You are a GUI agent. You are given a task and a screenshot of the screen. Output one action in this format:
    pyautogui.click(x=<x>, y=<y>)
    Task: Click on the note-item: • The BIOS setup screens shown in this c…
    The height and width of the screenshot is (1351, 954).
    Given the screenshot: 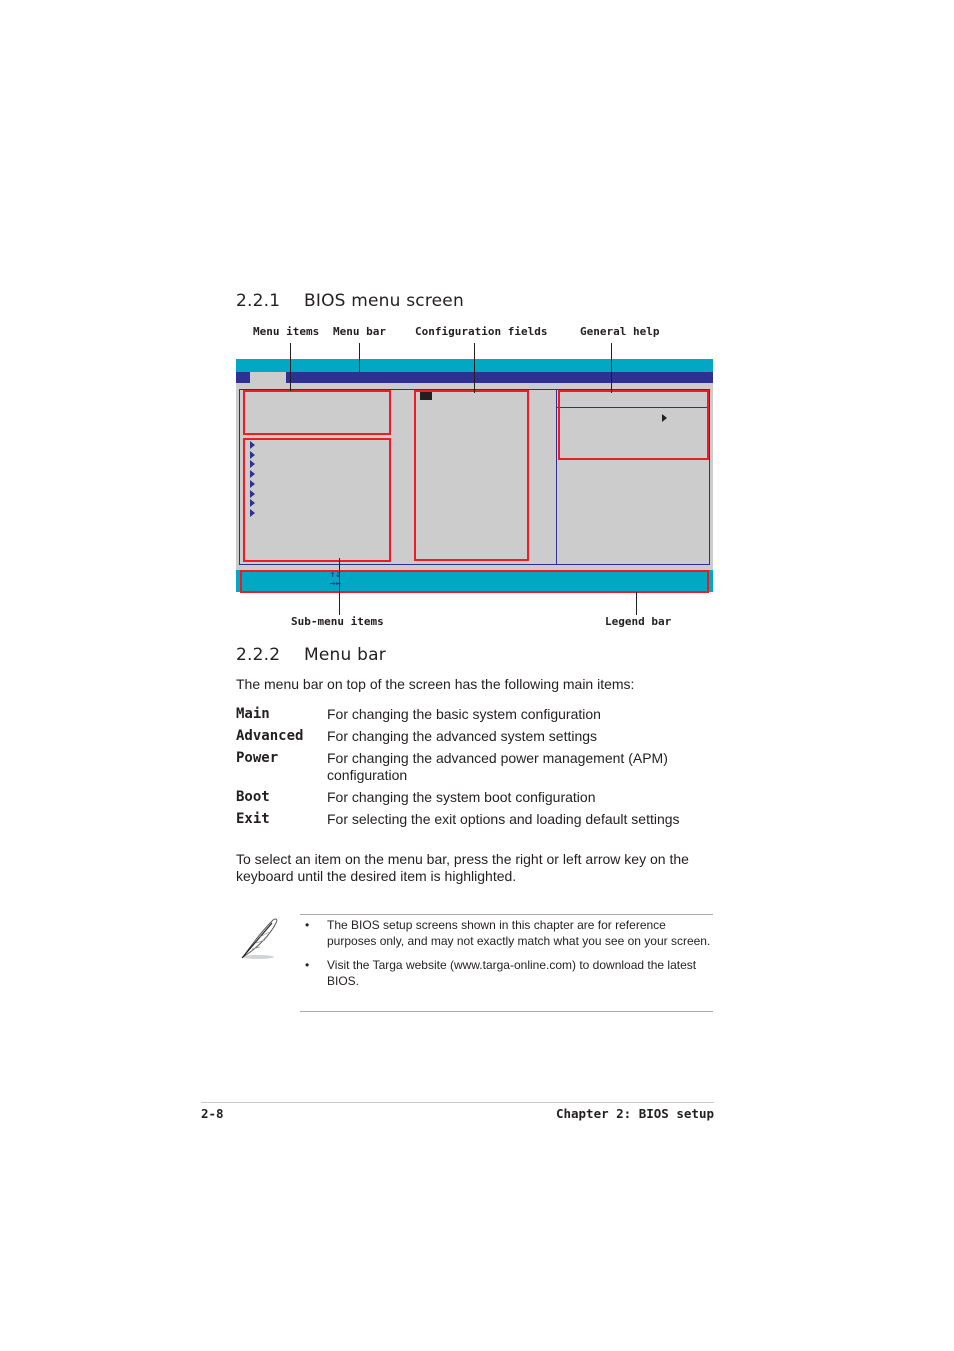 What is the action you would take?
    pyautogui.click(x=506, y=933)
    